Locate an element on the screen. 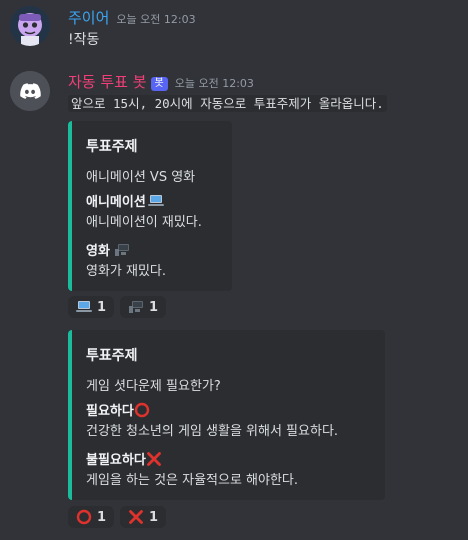 The height and width of the screenshot is (540, 468). embed-field-name: 영화 is located at coordinates (108, 249).